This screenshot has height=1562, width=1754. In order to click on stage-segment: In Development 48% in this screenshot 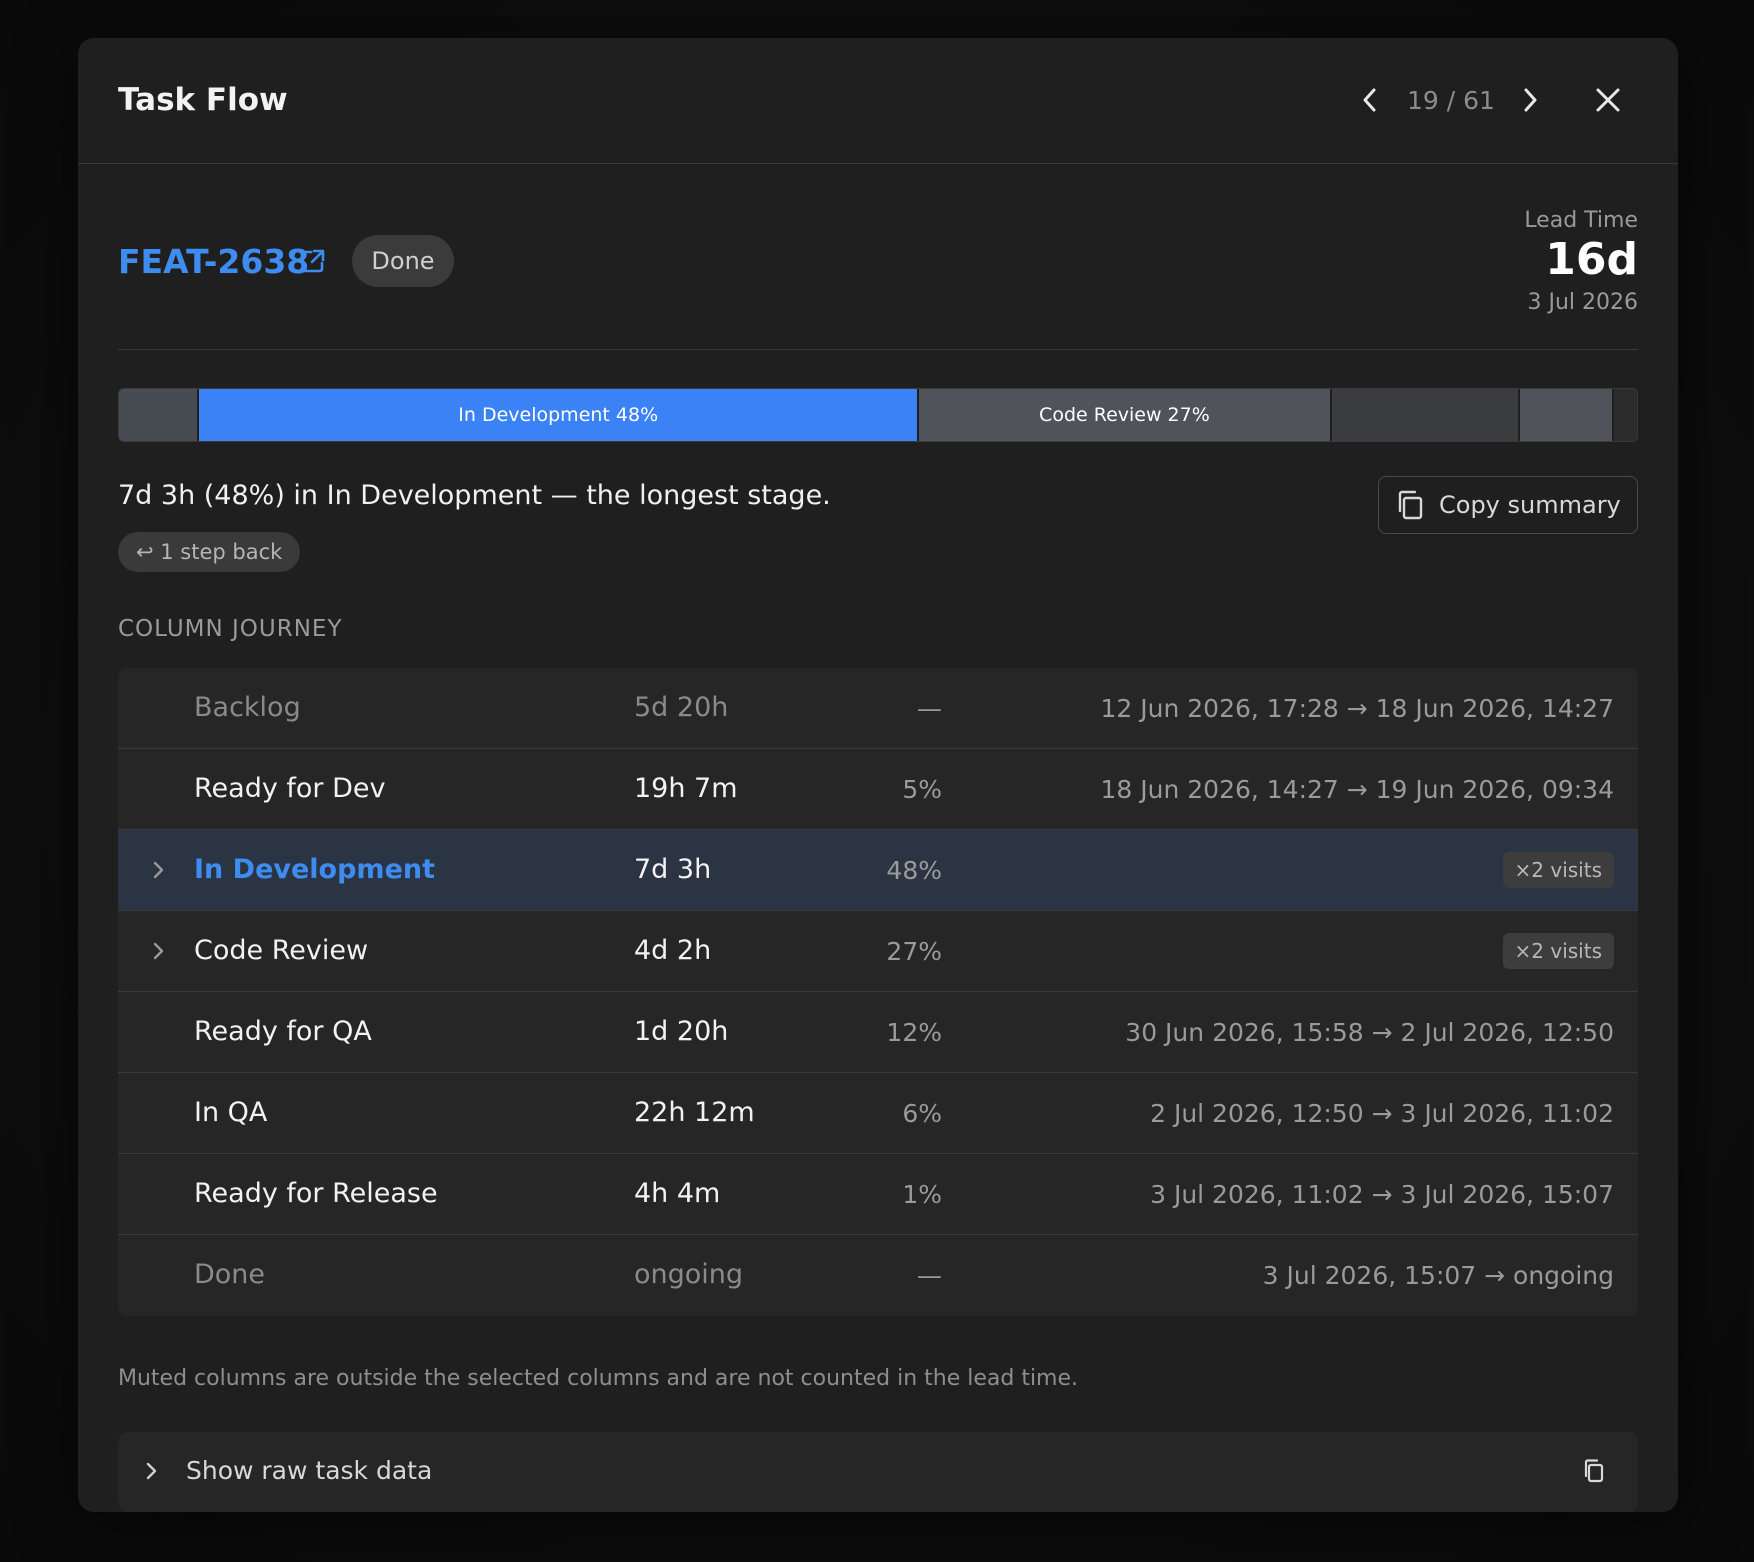, I will do `click(559, 415)`.